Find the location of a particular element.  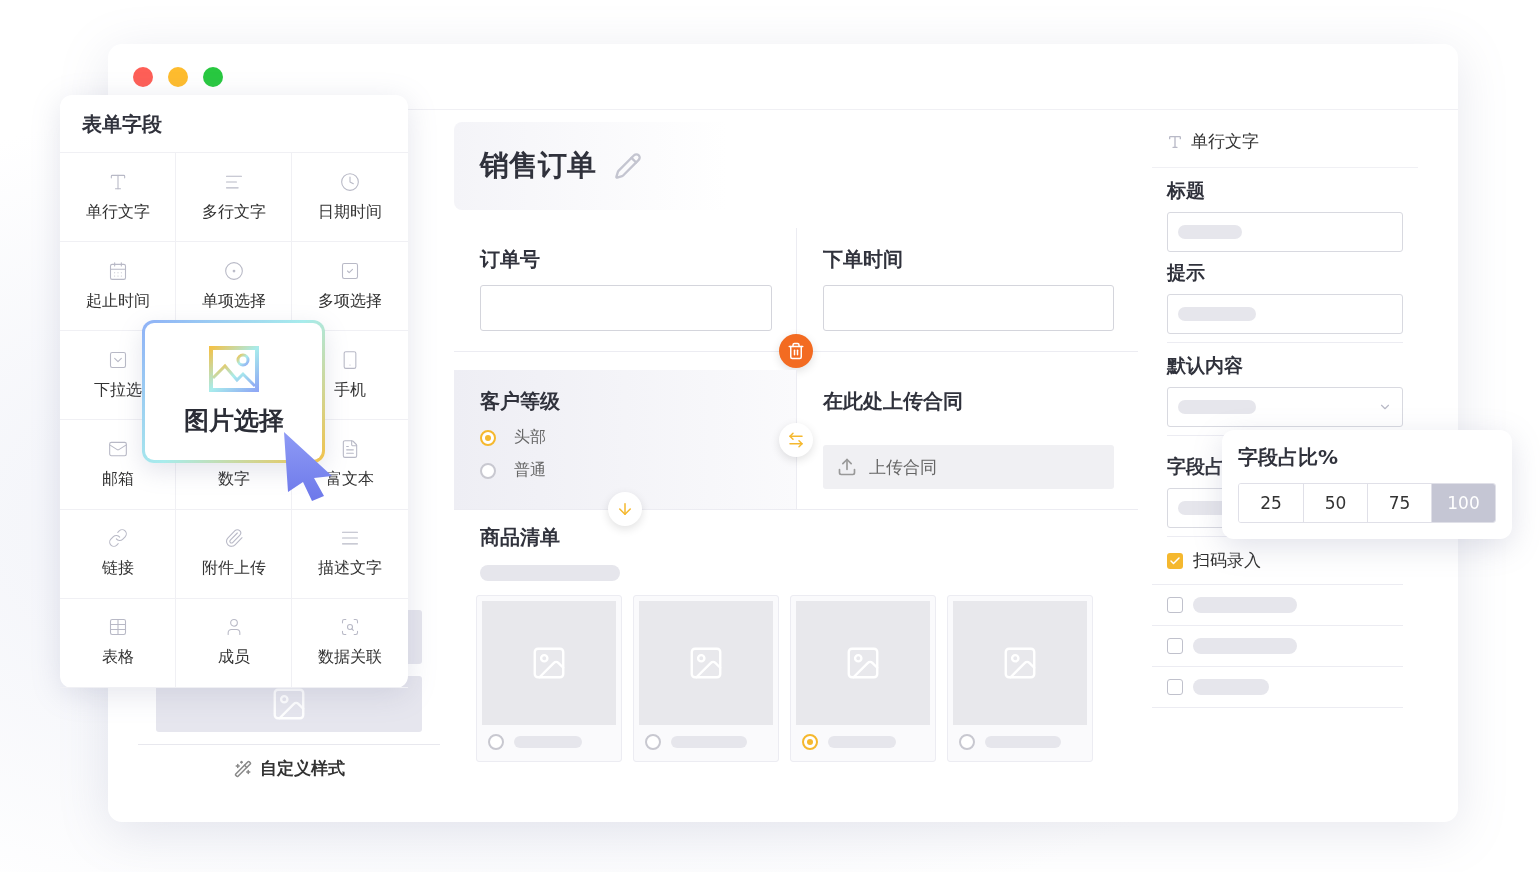

setting-label: 字段占 is located at coordinates (1195, 466).